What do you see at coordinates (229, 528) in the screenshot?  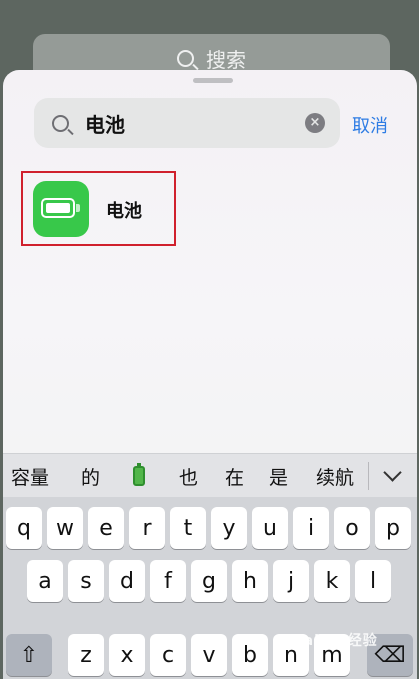 I see `key-y: y` at bounding box center [229, 528].